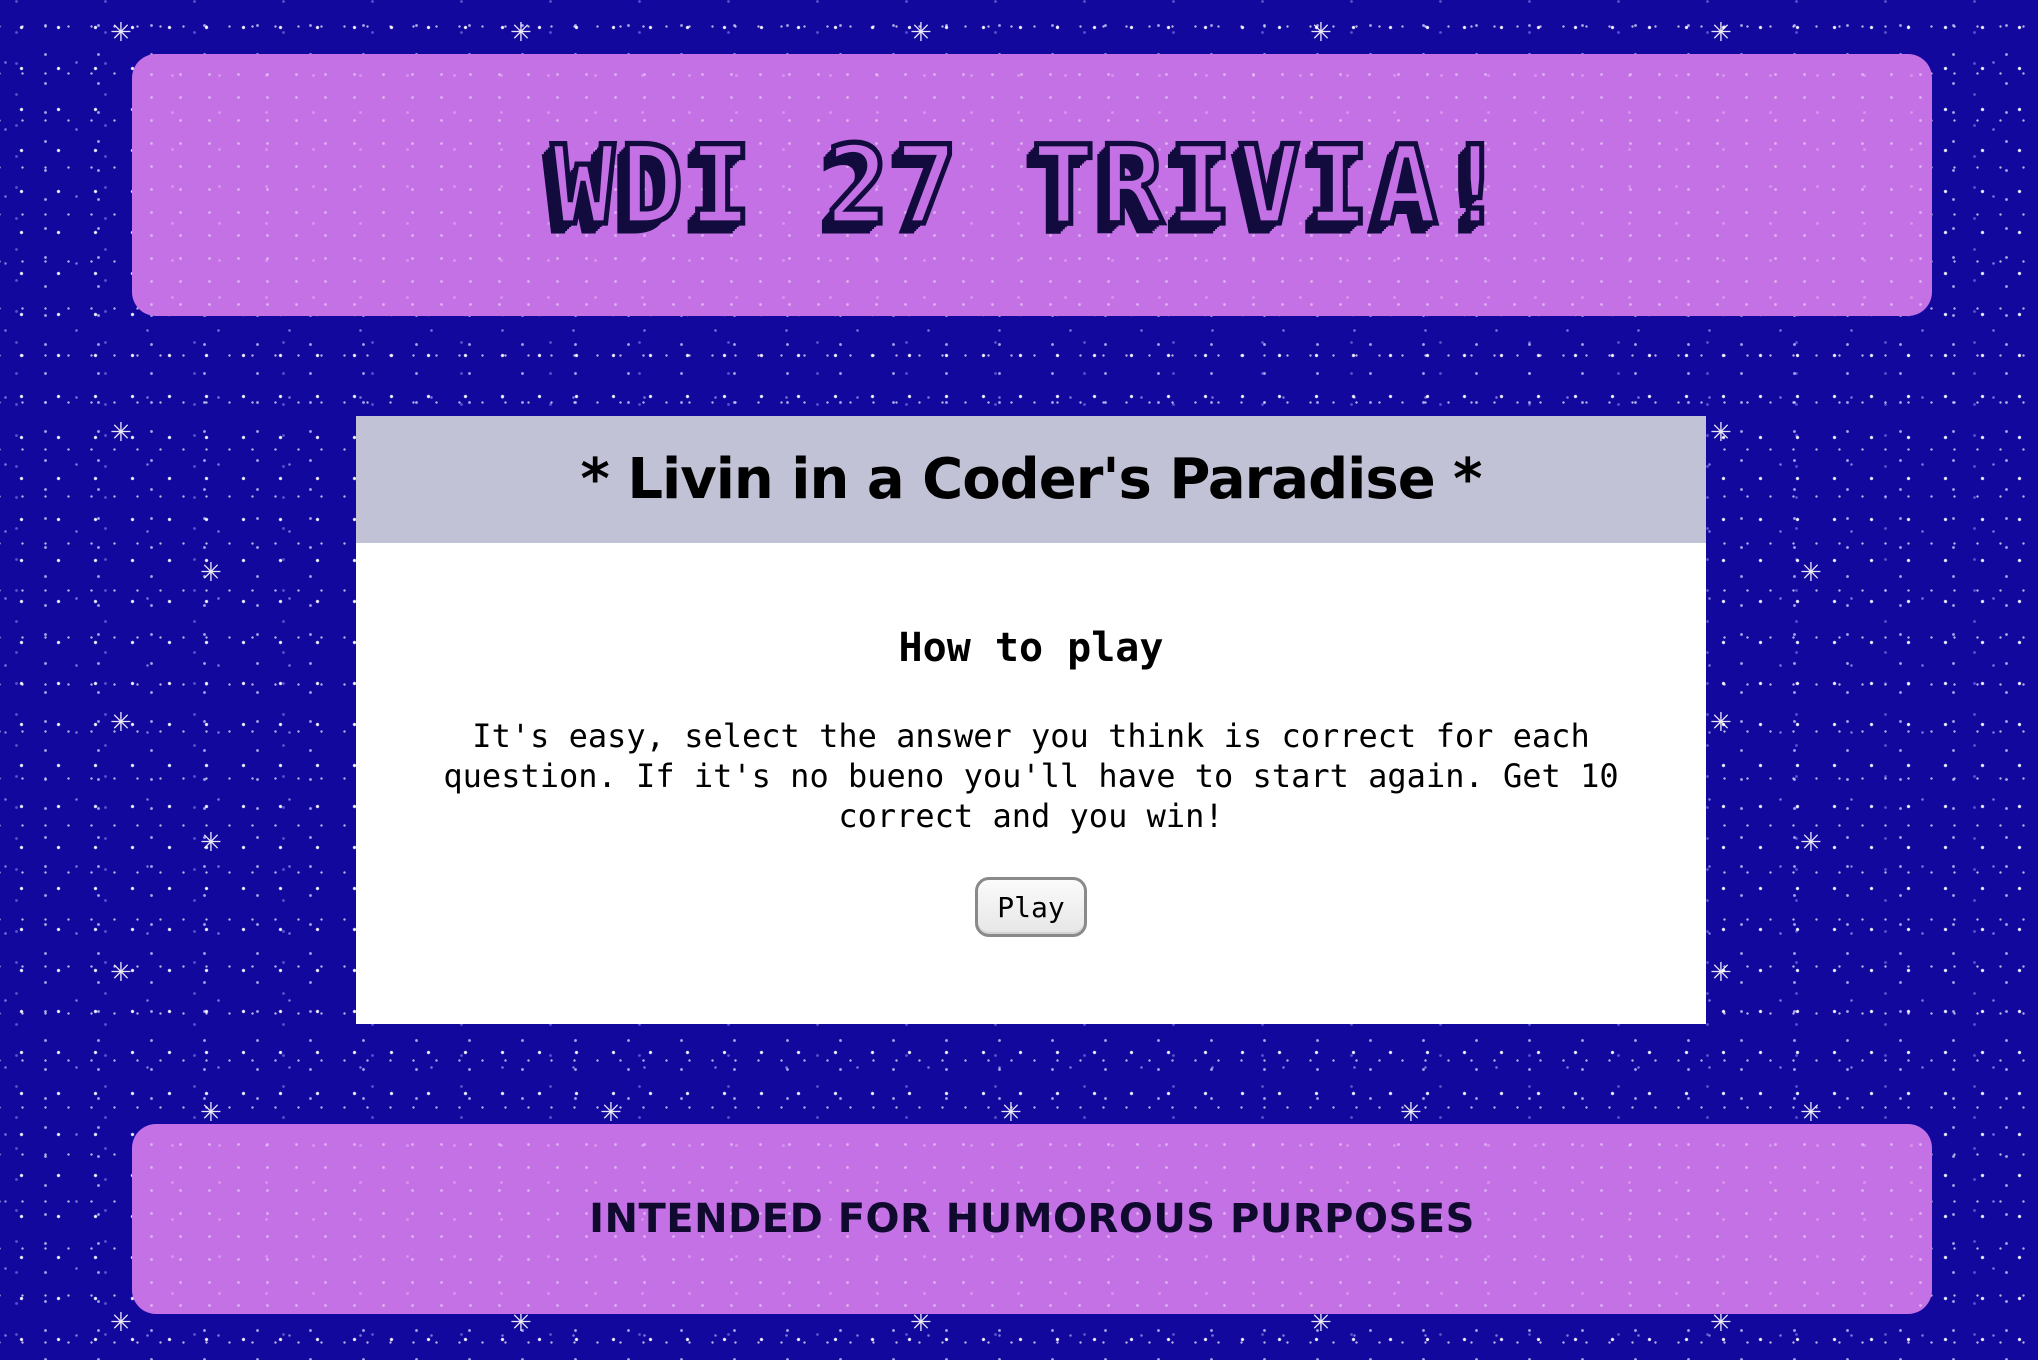  I want to click on site-title: WDI 27 TRIVIA!, so click(1031, 184).